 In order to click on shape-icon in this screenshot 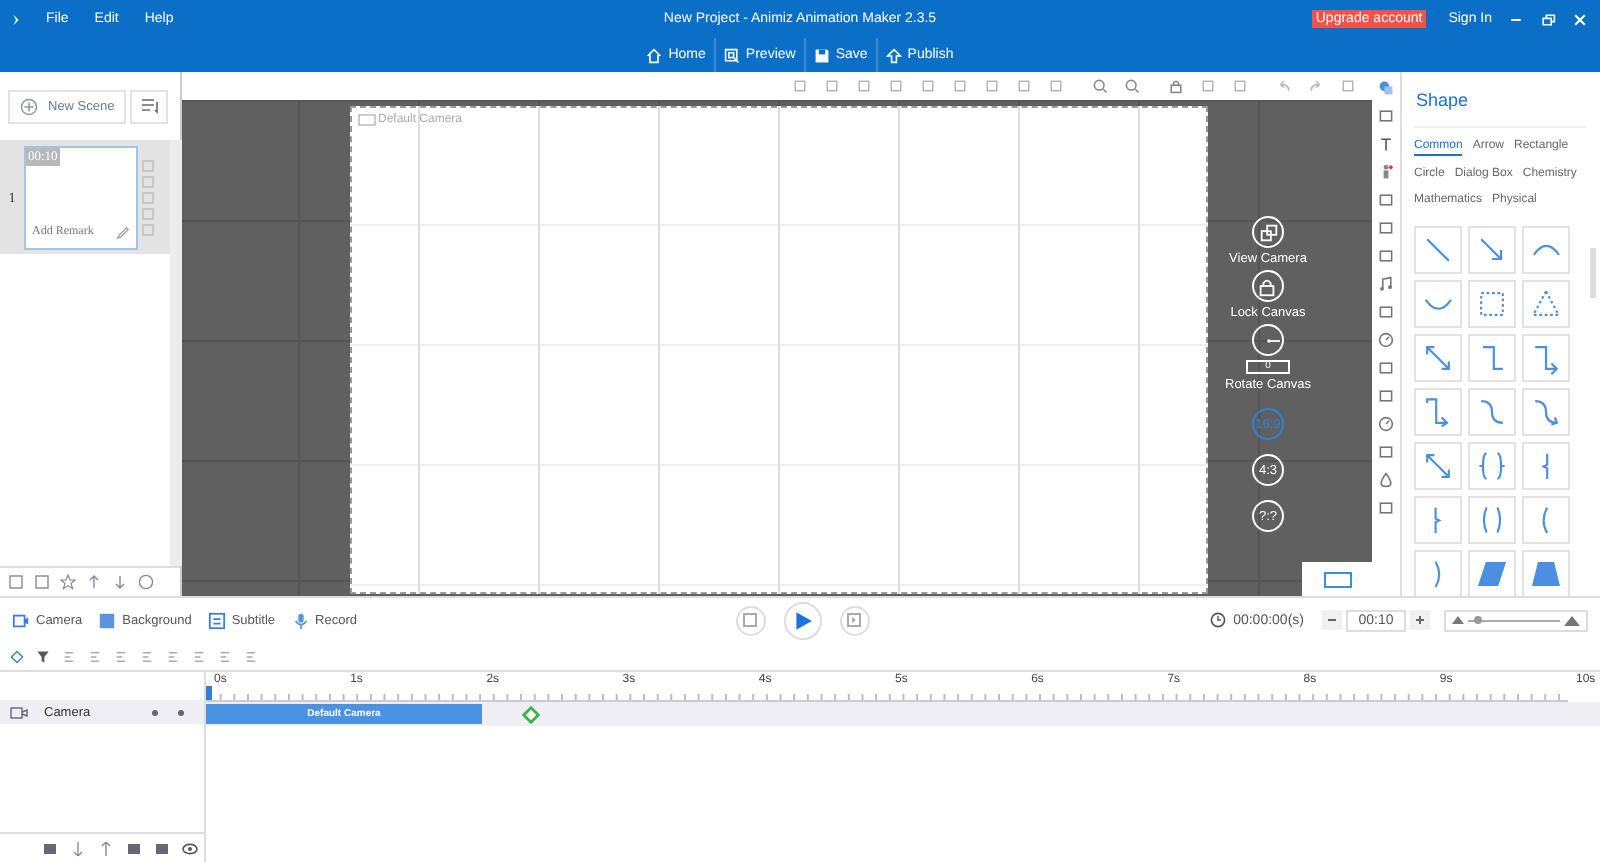, I will do `click(1386, 88)`.